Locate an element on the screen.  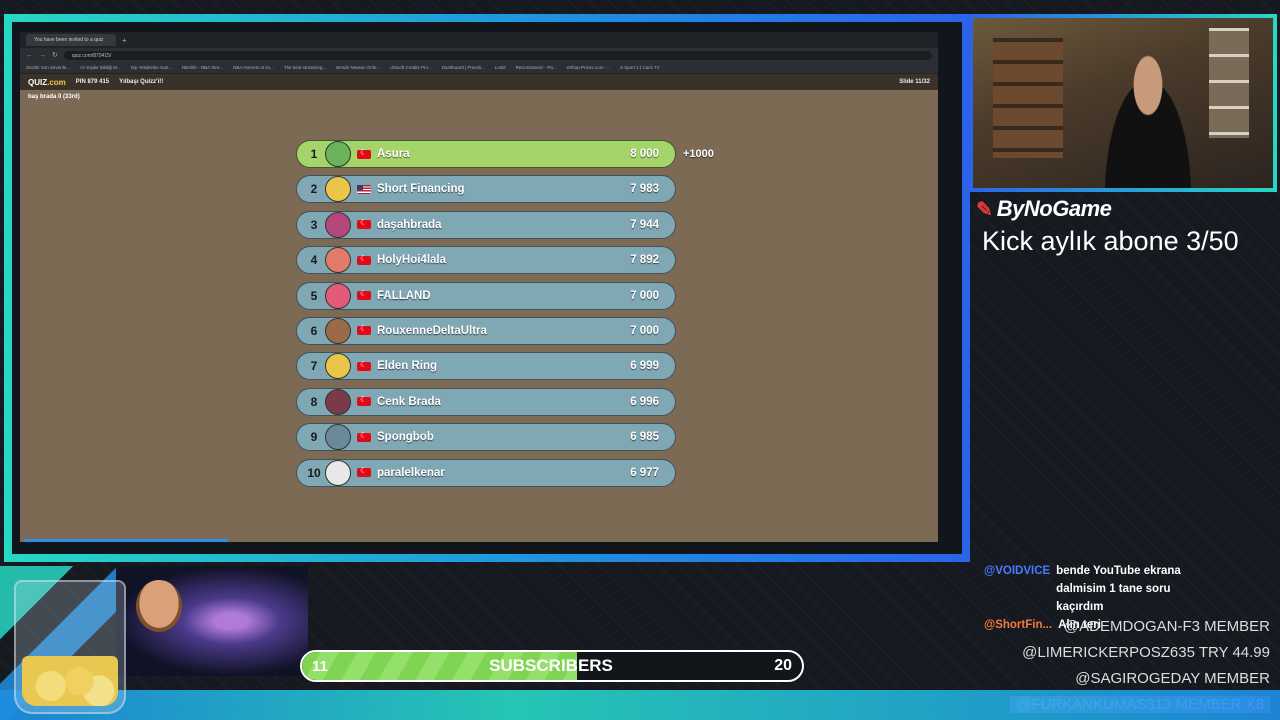
subscriber-target: 20 is located at coordinates (783, 665).